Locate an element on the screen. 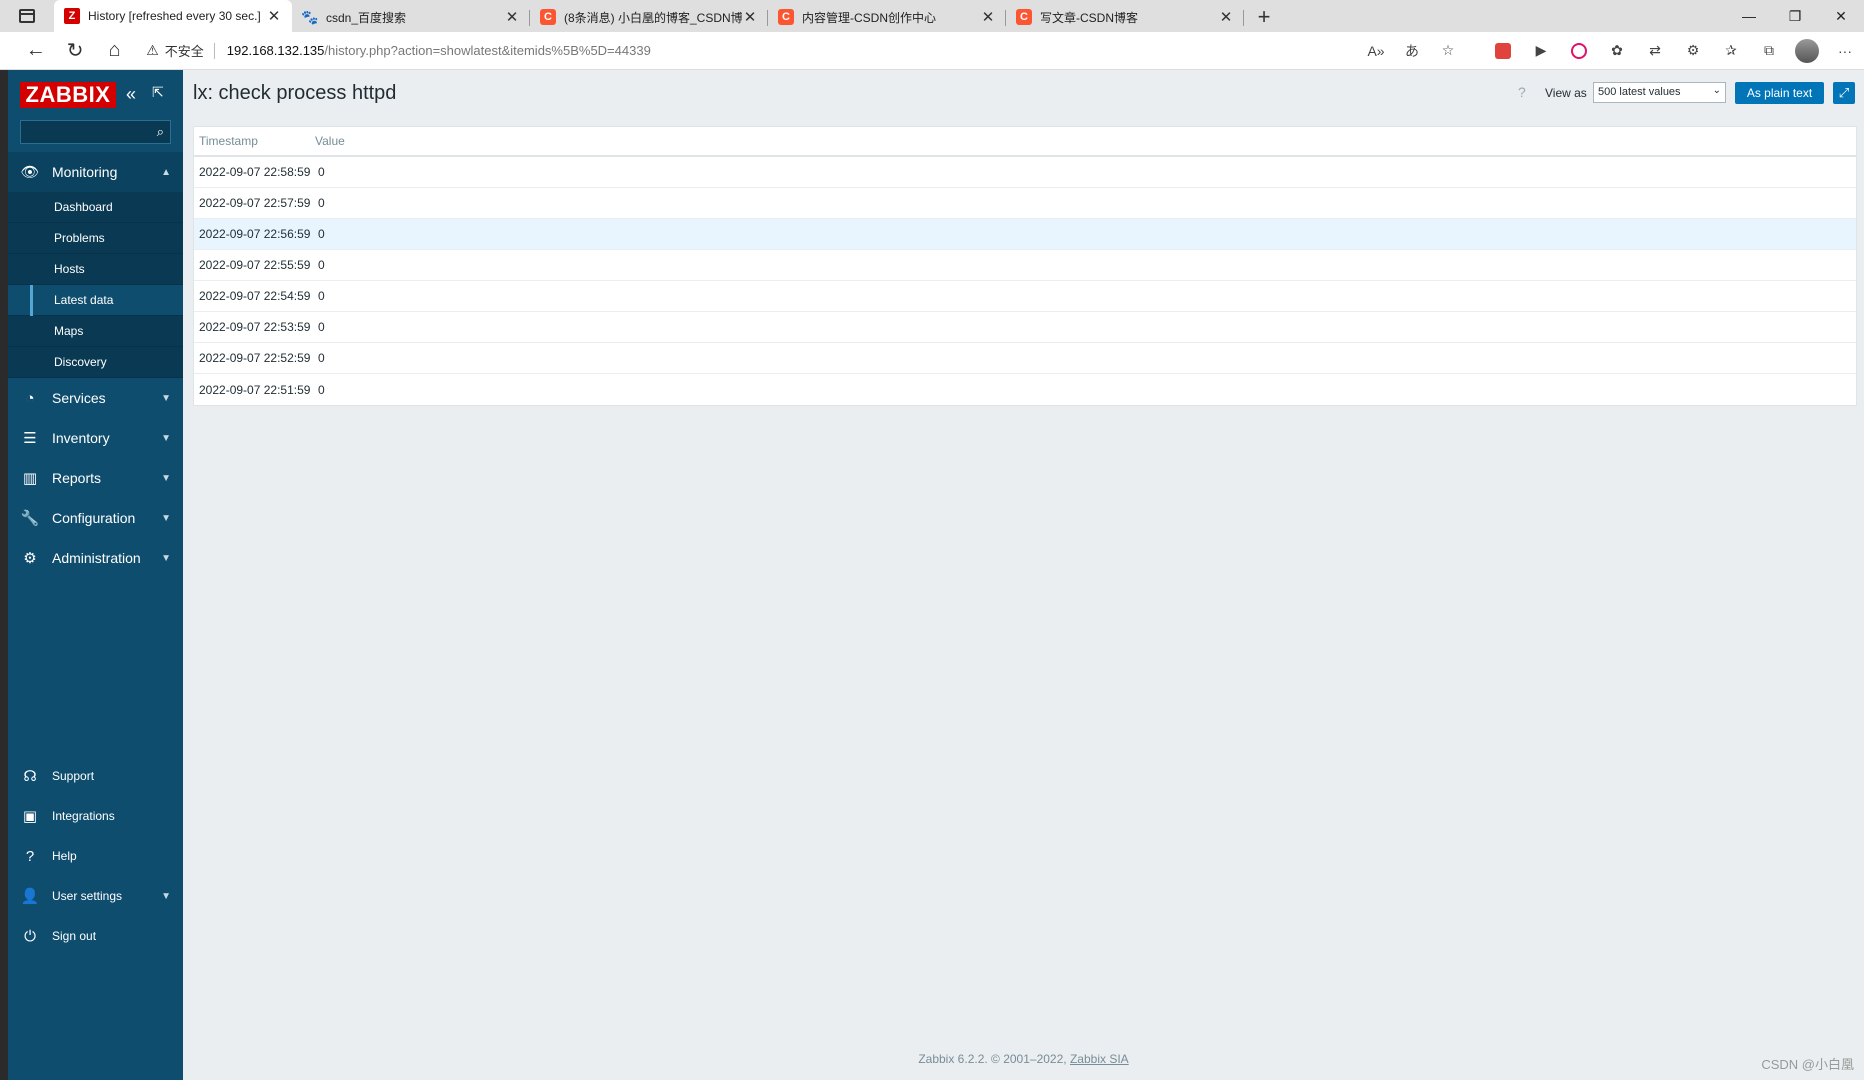 Image resolution: width=1864 pixels, height=1080 pixels. browser-tab-csdn-manage: C 内容管理-CSDN创作中心 ✕ is located at coordinates (887, 17).